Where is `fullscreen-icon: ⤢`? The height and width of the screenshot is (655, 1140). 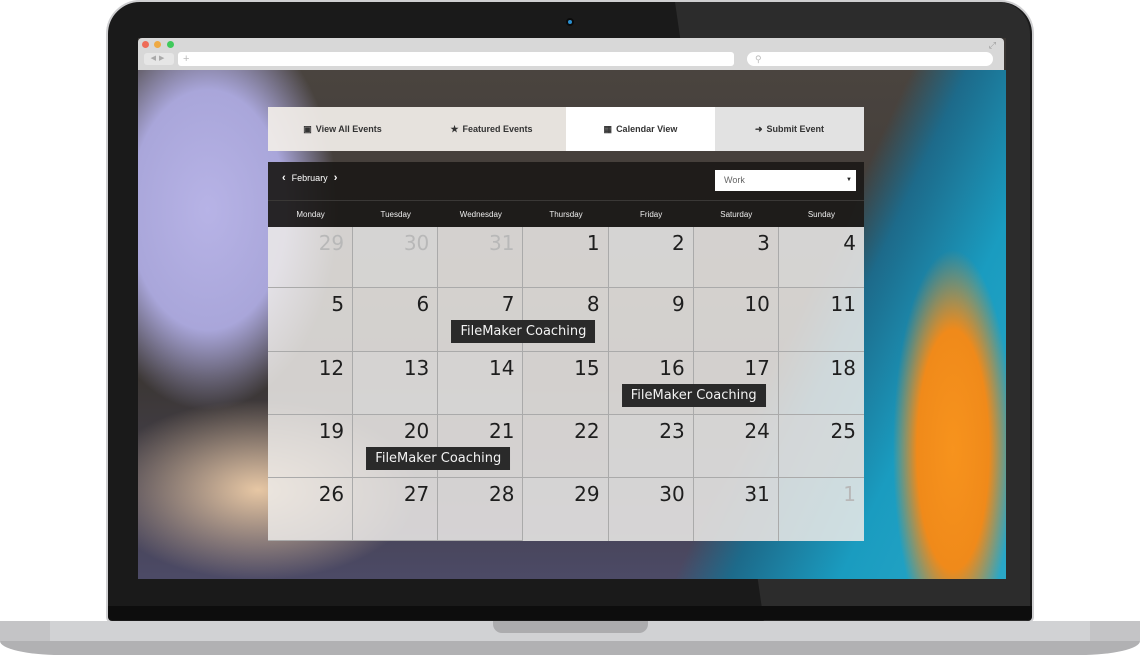
fullscreen-icon: ⤢ is located at coordinates (992, 45).